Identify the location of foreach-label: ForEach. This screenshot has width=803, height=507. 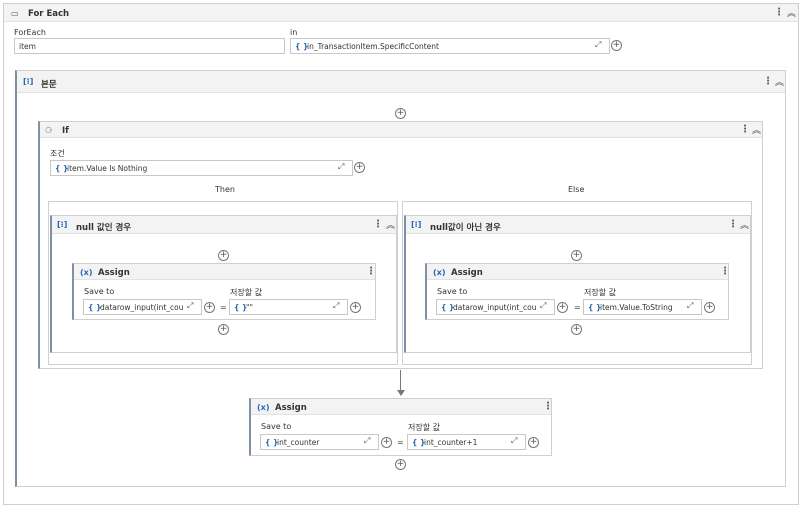
(30, 32).